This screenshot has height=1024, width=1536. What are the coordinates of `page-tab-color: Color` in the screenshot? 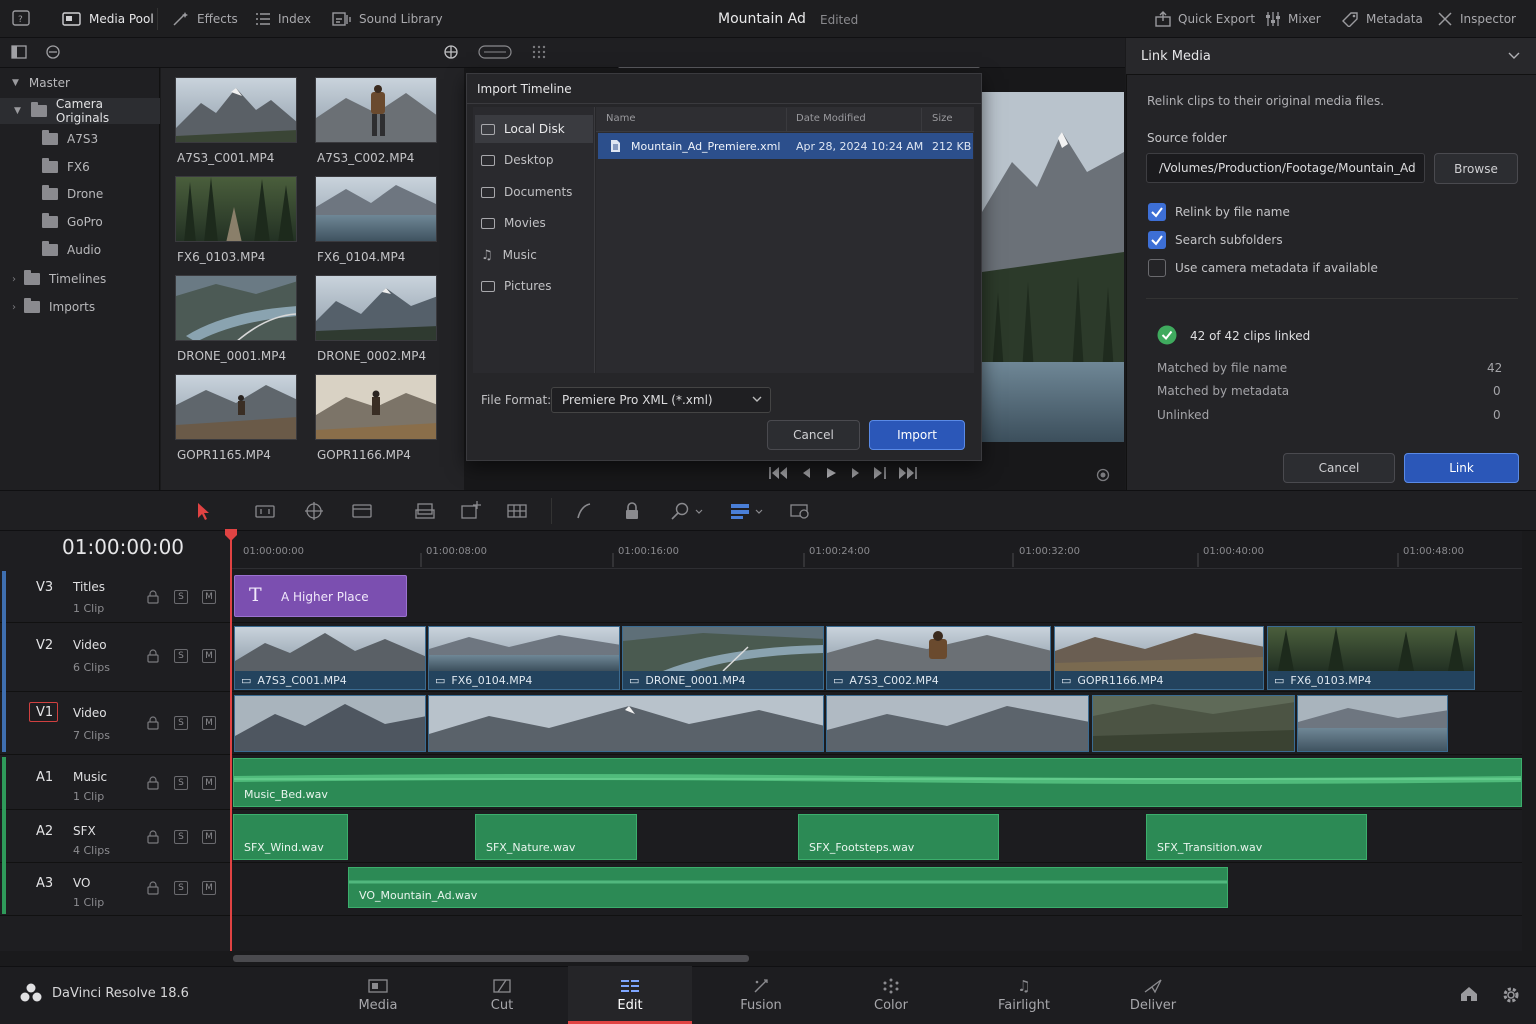 It's located at (891, 995).